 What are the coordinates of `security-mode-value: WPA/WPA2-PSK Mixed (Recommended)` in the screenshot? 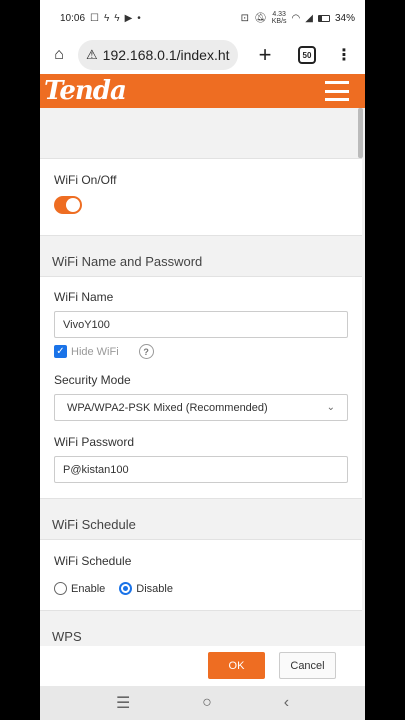 It's located at (167, 407).